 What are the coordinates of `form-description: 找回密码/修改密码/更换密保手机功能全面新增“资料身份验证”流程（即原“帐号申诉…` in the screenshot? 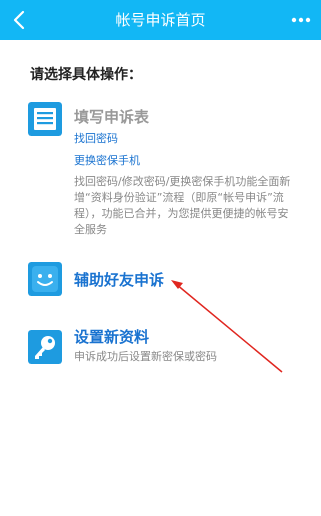 It's located at (182, 205).